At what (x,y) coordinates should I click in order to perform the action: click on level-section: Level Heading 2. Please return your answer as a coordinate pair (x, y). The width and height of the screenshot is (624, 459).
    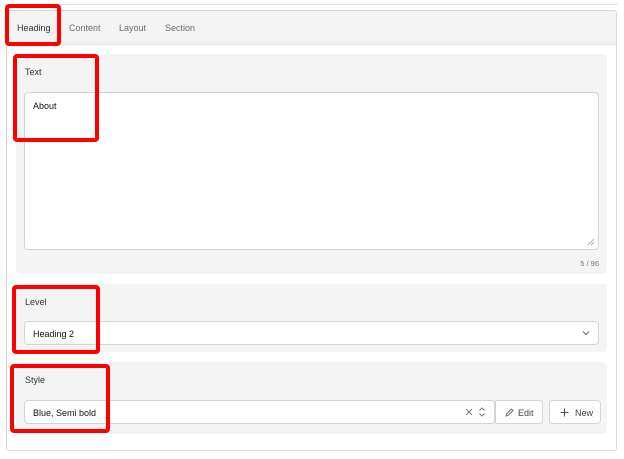
    Looking at the image, I should click on (311, 318).